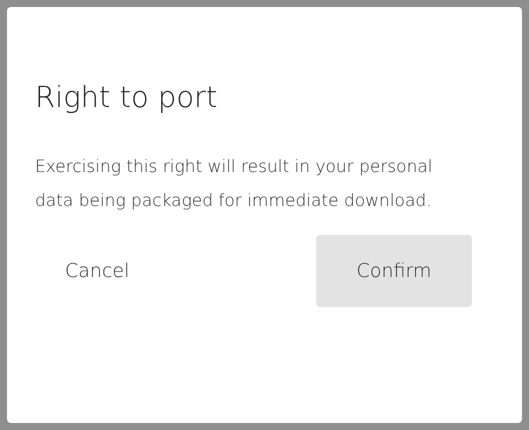  What do you see at coordinates (97, 271) in the screenshot?
I see `cancel-button: Cancel` at bounding box center [97, 271].